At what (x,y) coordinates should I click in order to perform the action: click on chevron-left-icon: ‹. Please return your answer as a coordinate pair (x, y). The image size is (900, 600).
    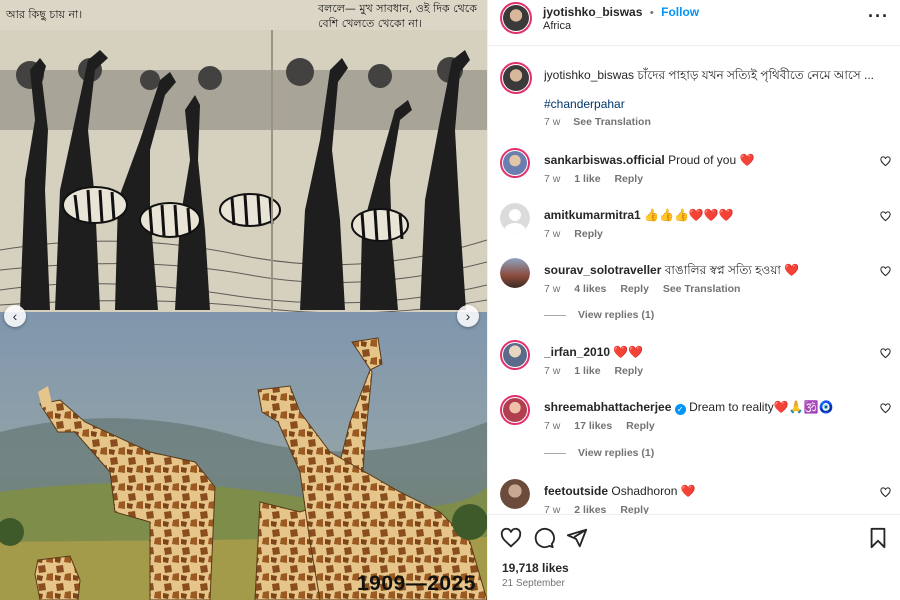
    Looking at the image, I should click on (15, 316).